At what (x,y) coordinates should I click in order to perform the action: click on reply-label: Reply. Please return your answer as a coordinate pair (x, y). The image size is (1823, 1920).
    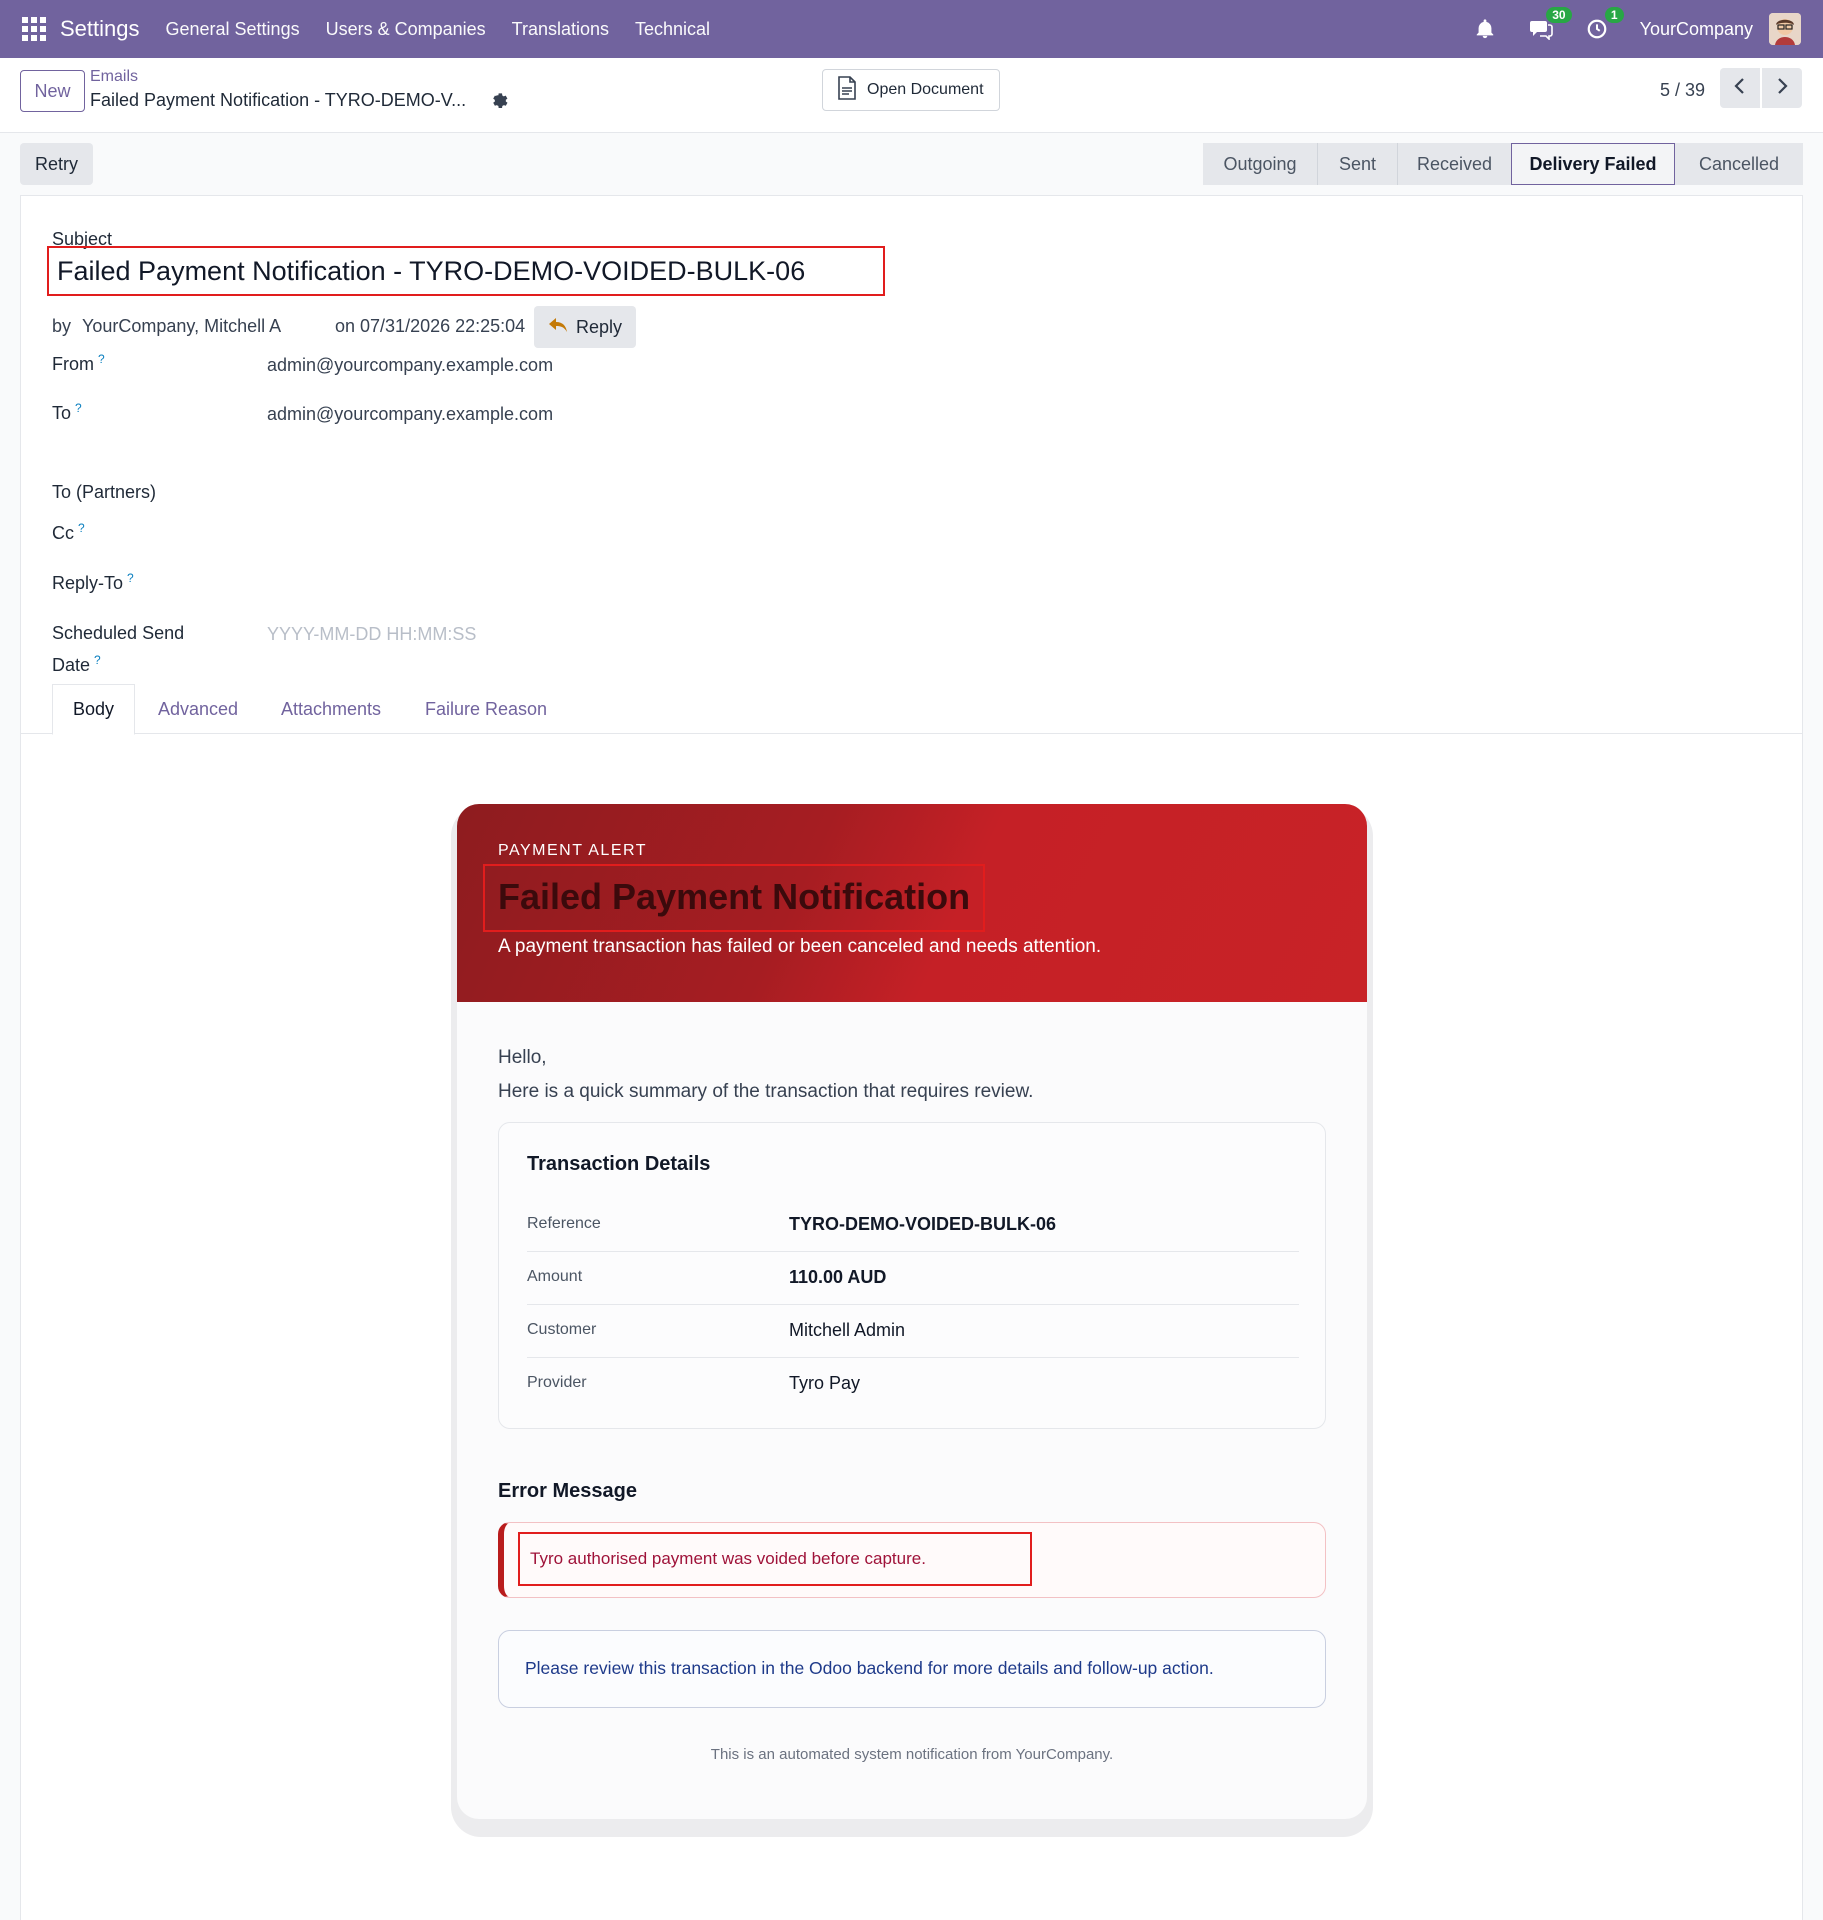
    Looking at the image, I should click on (599, 326).